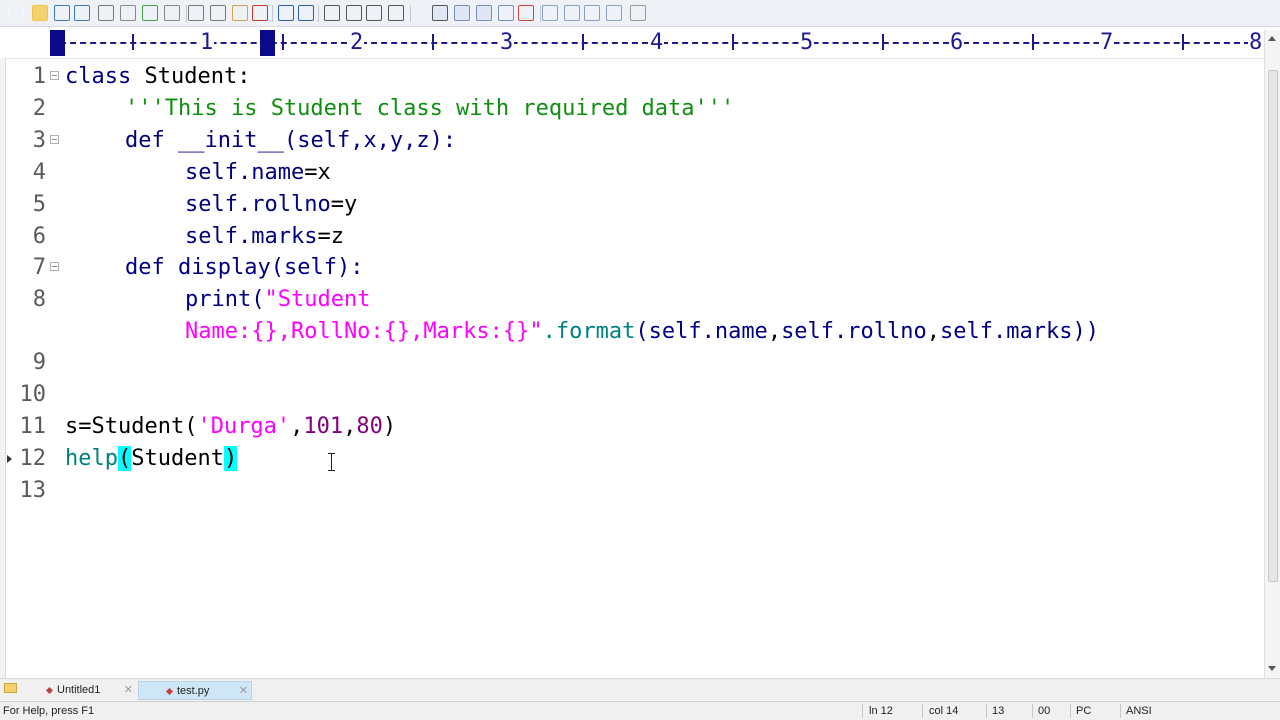 The image size is (1280, 720). Describe the element at coordinates (1084, 711) in the screenshot. I see `status-line-ending: PC` at that location.